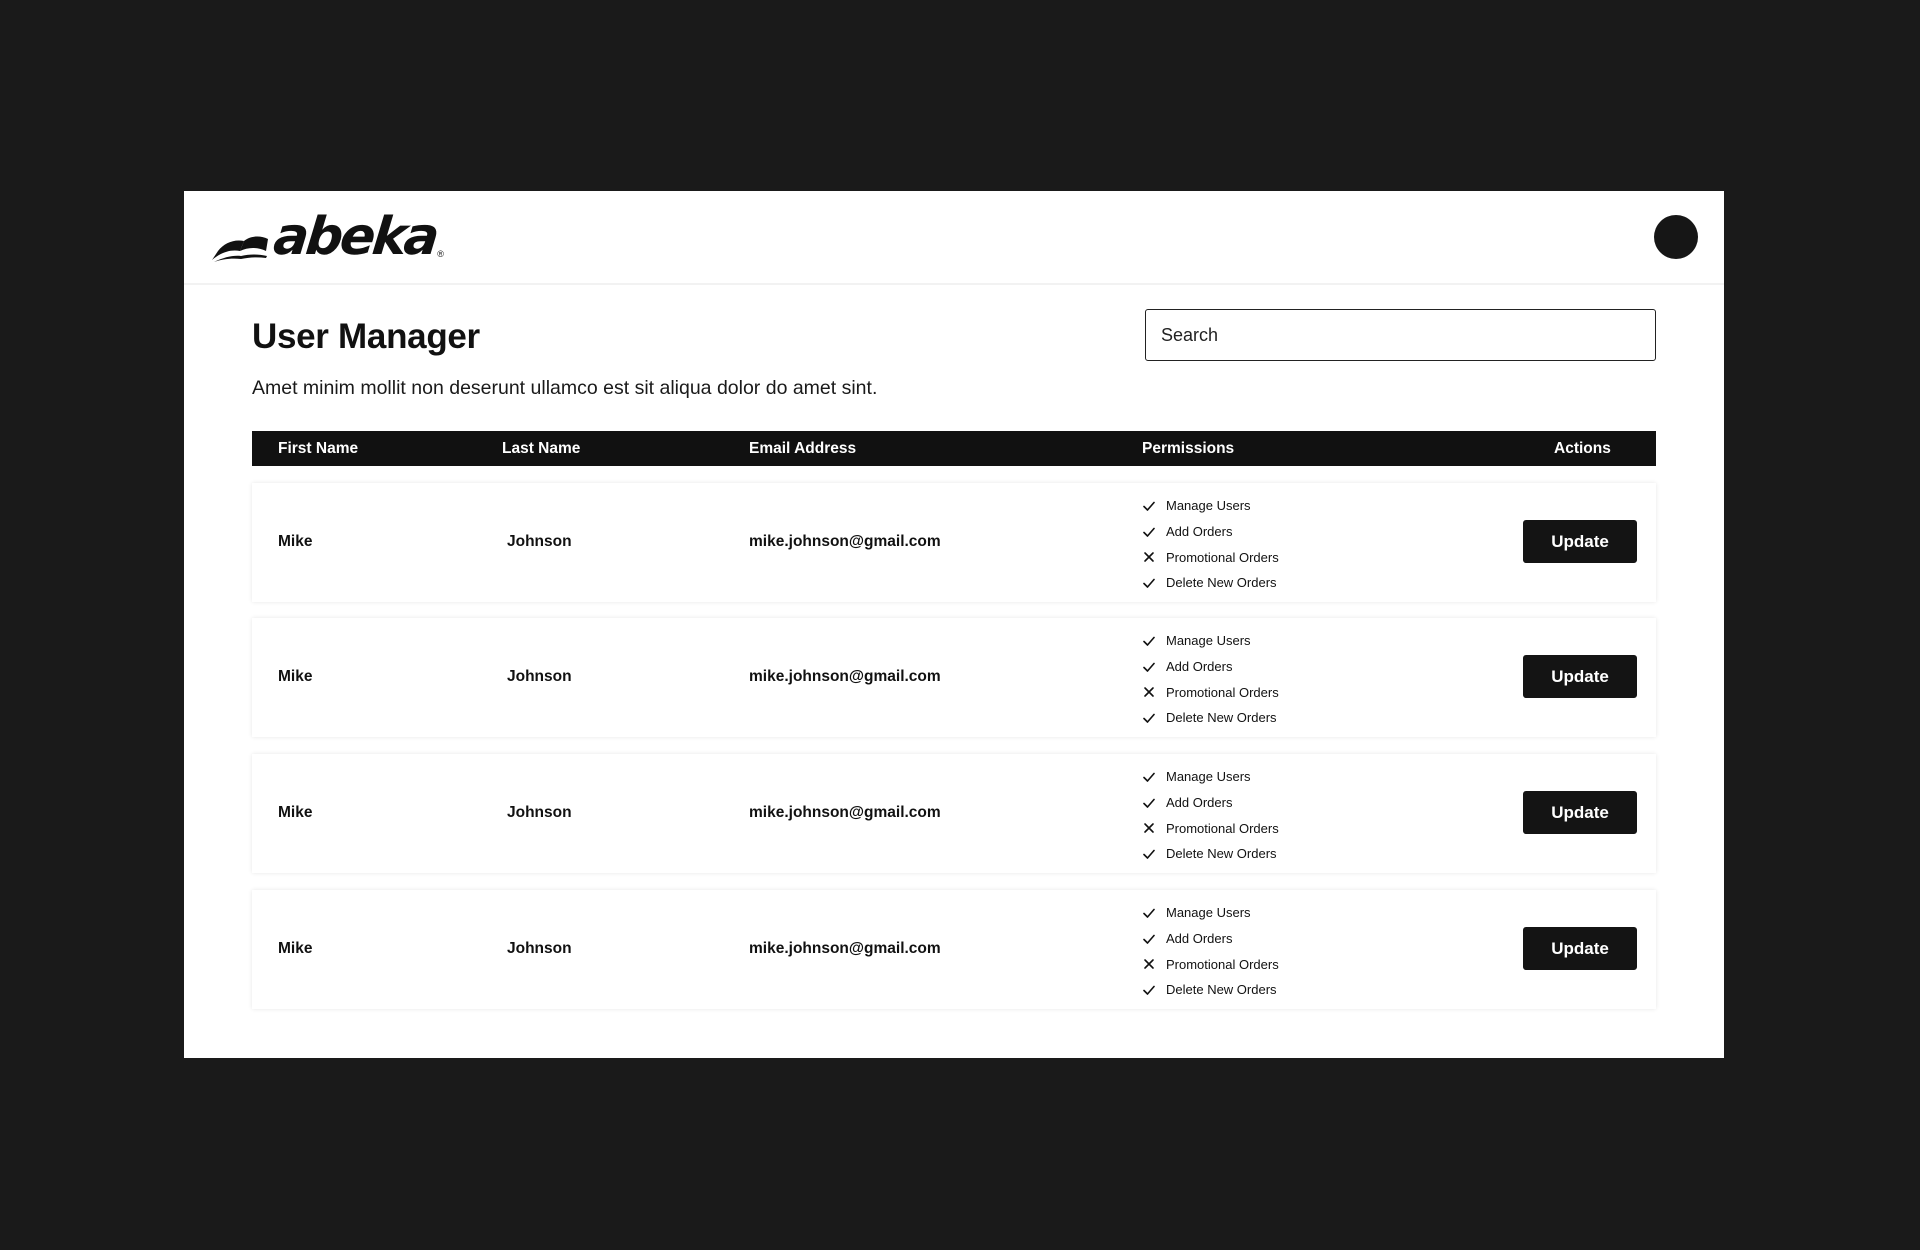 This screenshot has width=1920, height=1250. Describe the element at coordinates (318, 448) in the screenshot. I see `column-header-first-name: First Name` at that location.